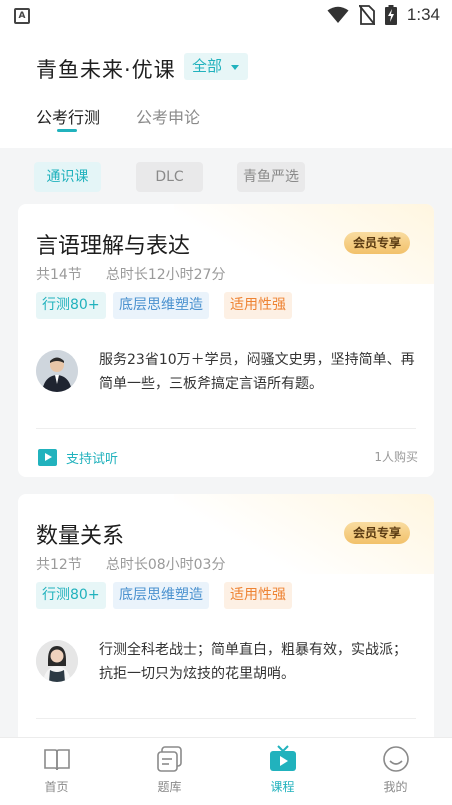 The image size is (452, 805). What do you see at coordinates (68, 116) in the screenshot?
I see `tab-xingce: 公考行测` at bounding box center [68, 116].